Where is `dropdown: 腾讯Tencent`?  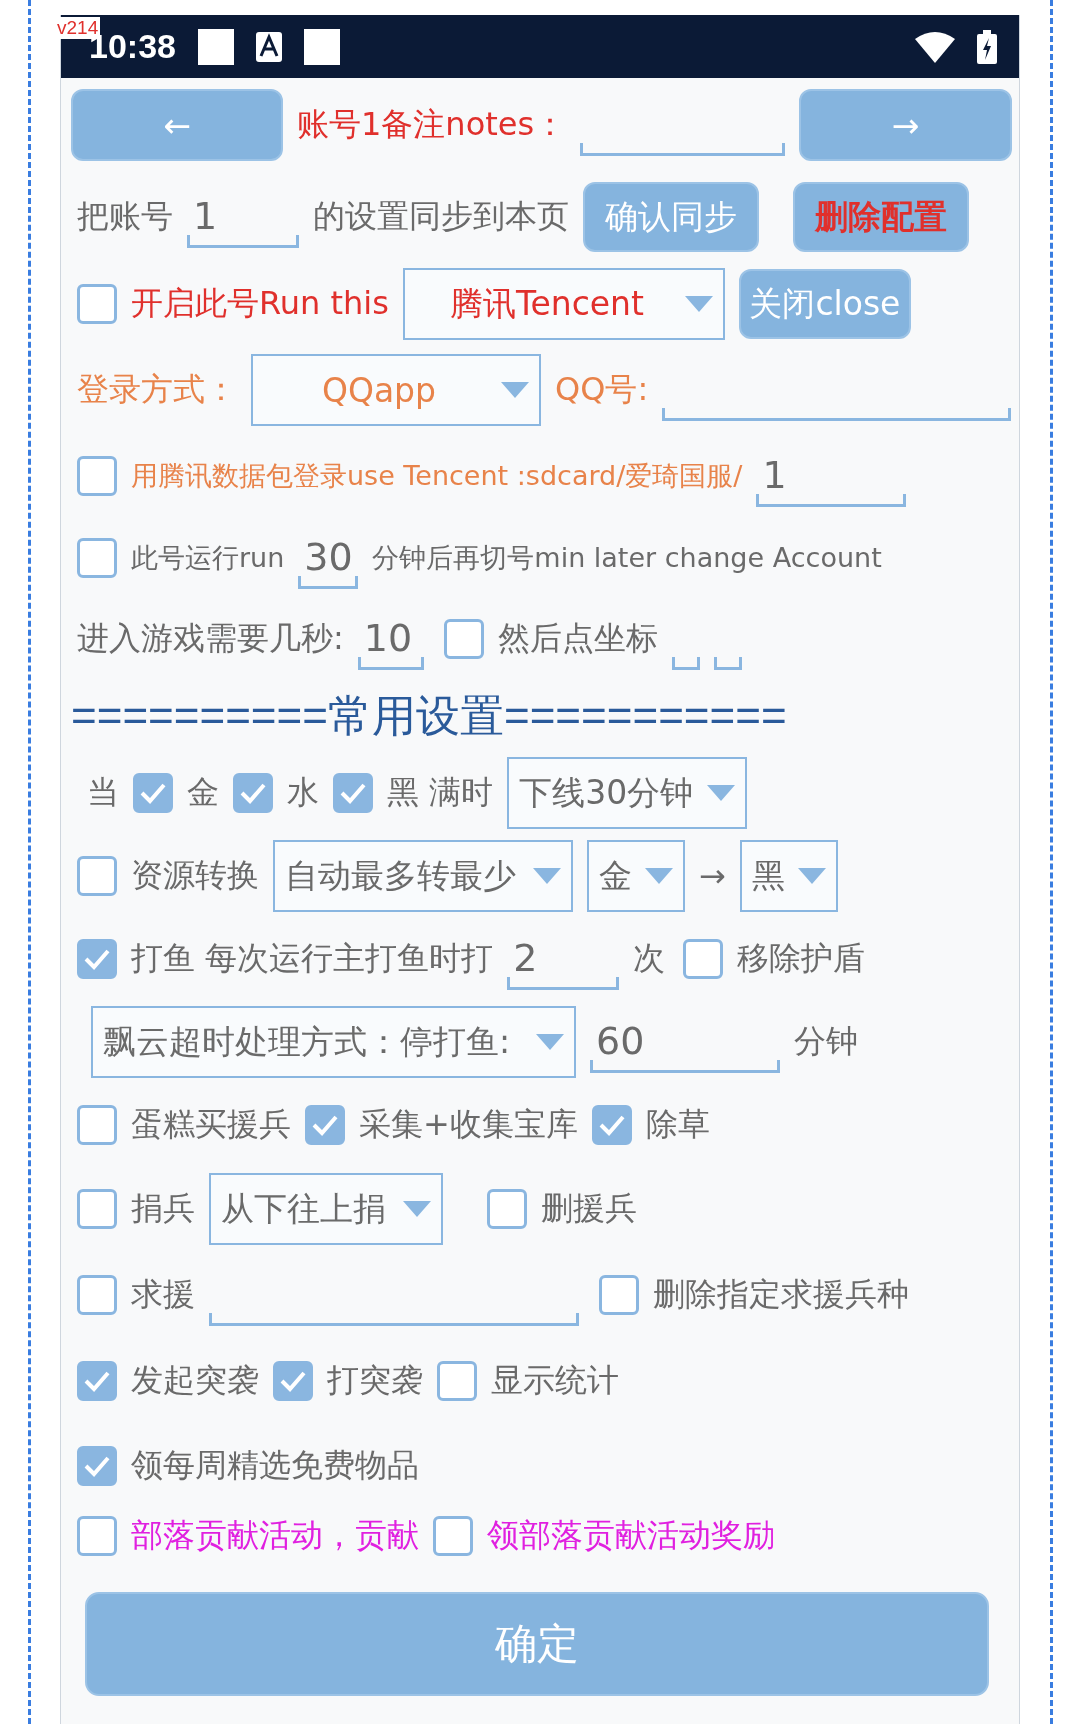 dropdown: 腾讯Tencent is located at coordinates (563, 304).